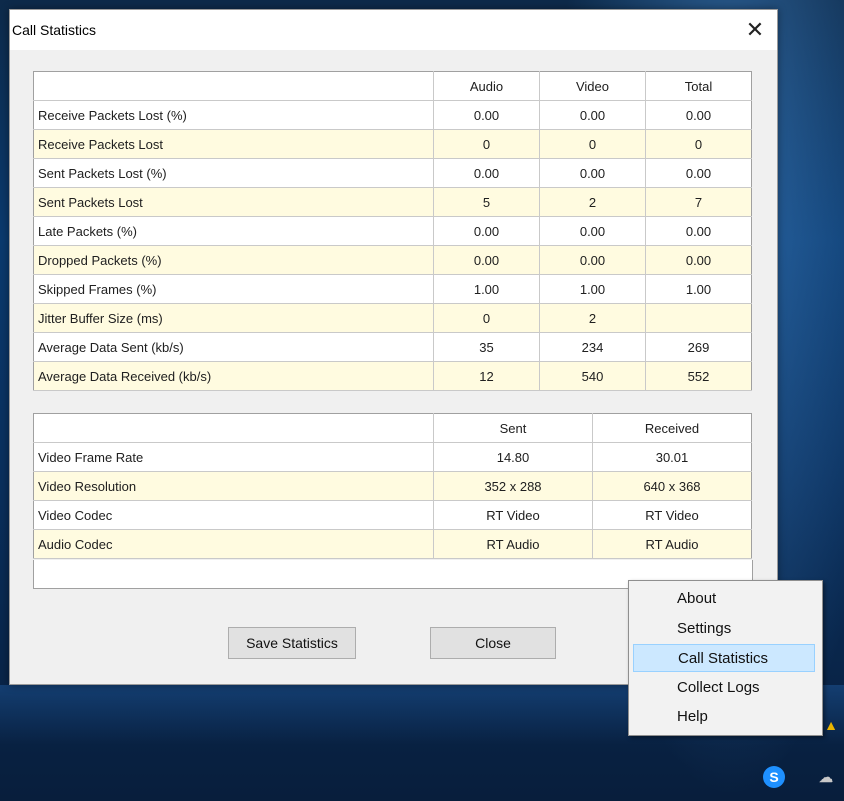  What do you see at coordinates (672, 515) in the screenshot?
I see `received-value: RT Video` at bounding box center [672, 515].